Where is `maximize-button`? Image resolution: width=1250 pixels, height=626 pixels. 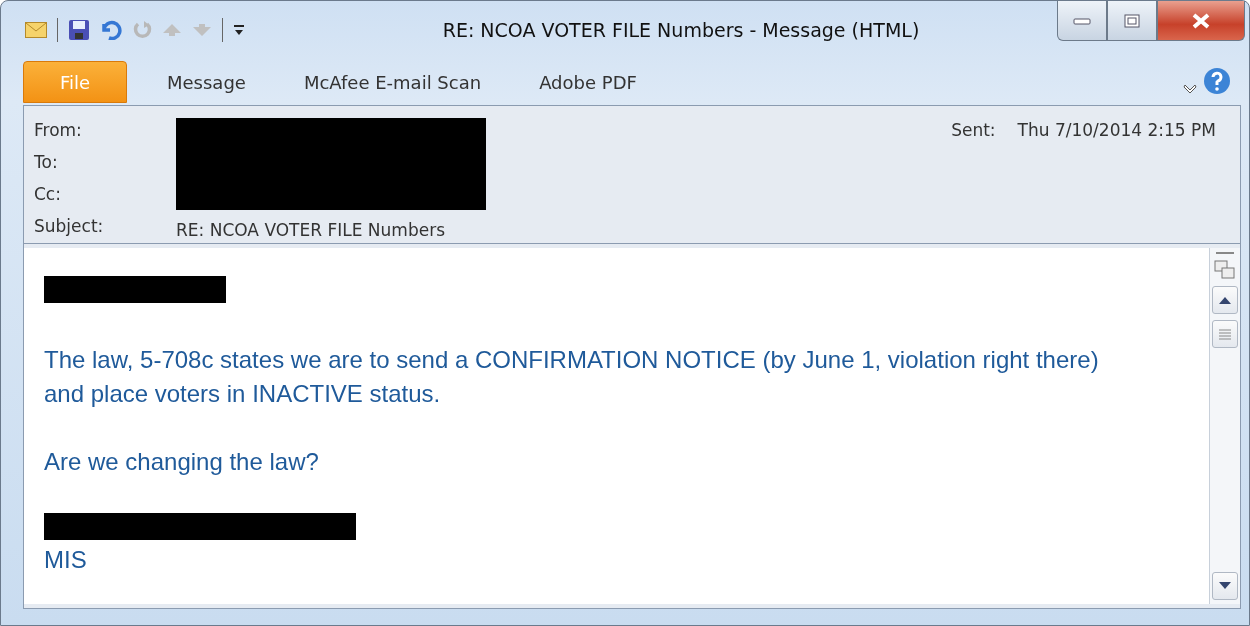
maximize-button is located at coordinates (1132, 21).